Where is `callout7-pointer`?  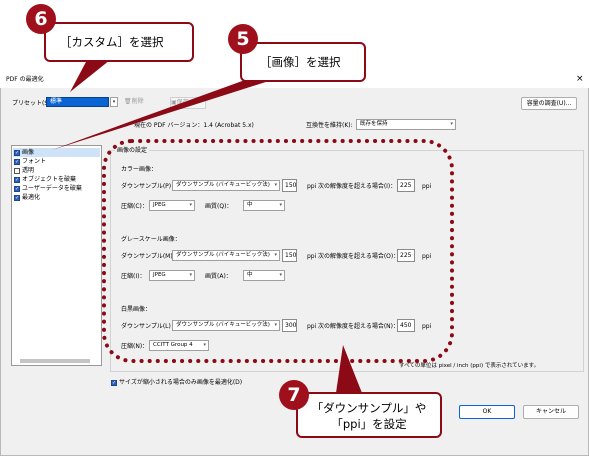
callout7-pointer is located at coordinates (349, 369).